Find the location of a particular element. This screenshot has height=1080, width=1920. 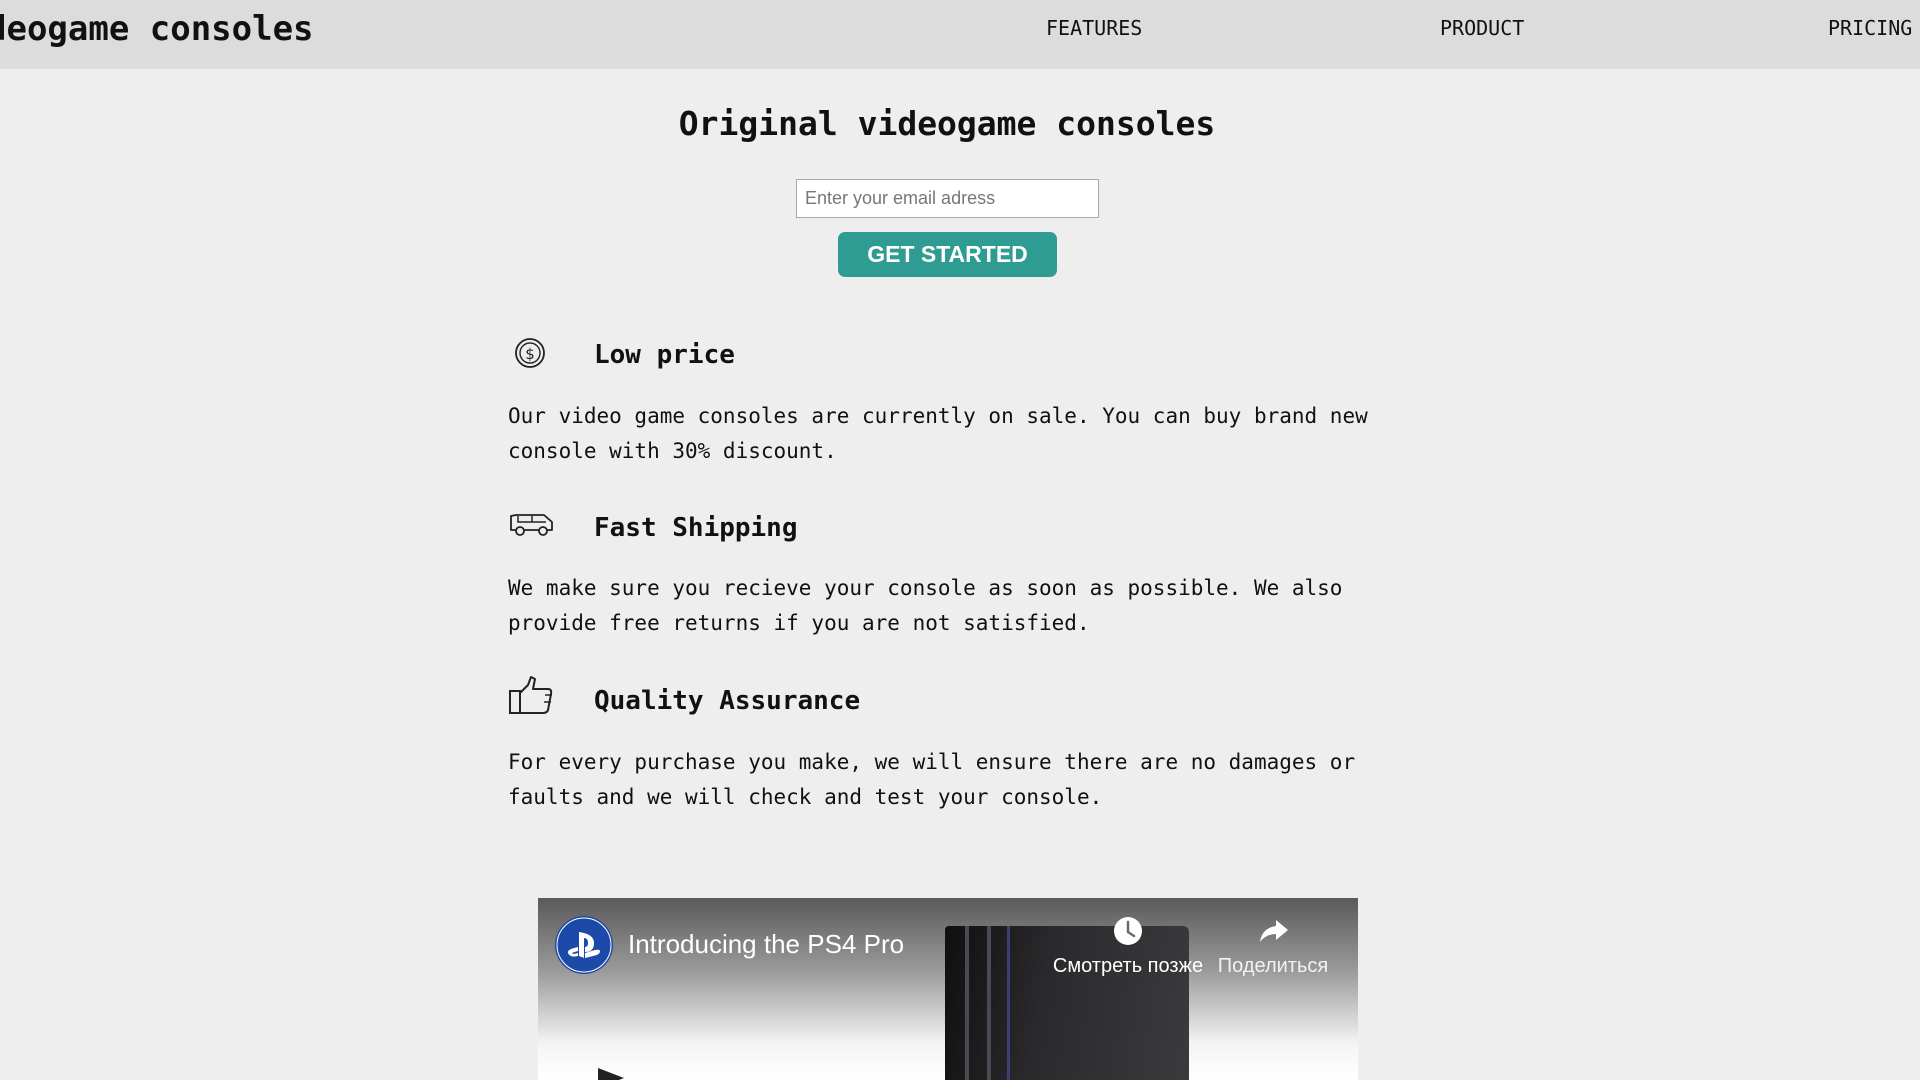

video-title: Introducing the PS4 Pro is located at coordinates (766, 944).